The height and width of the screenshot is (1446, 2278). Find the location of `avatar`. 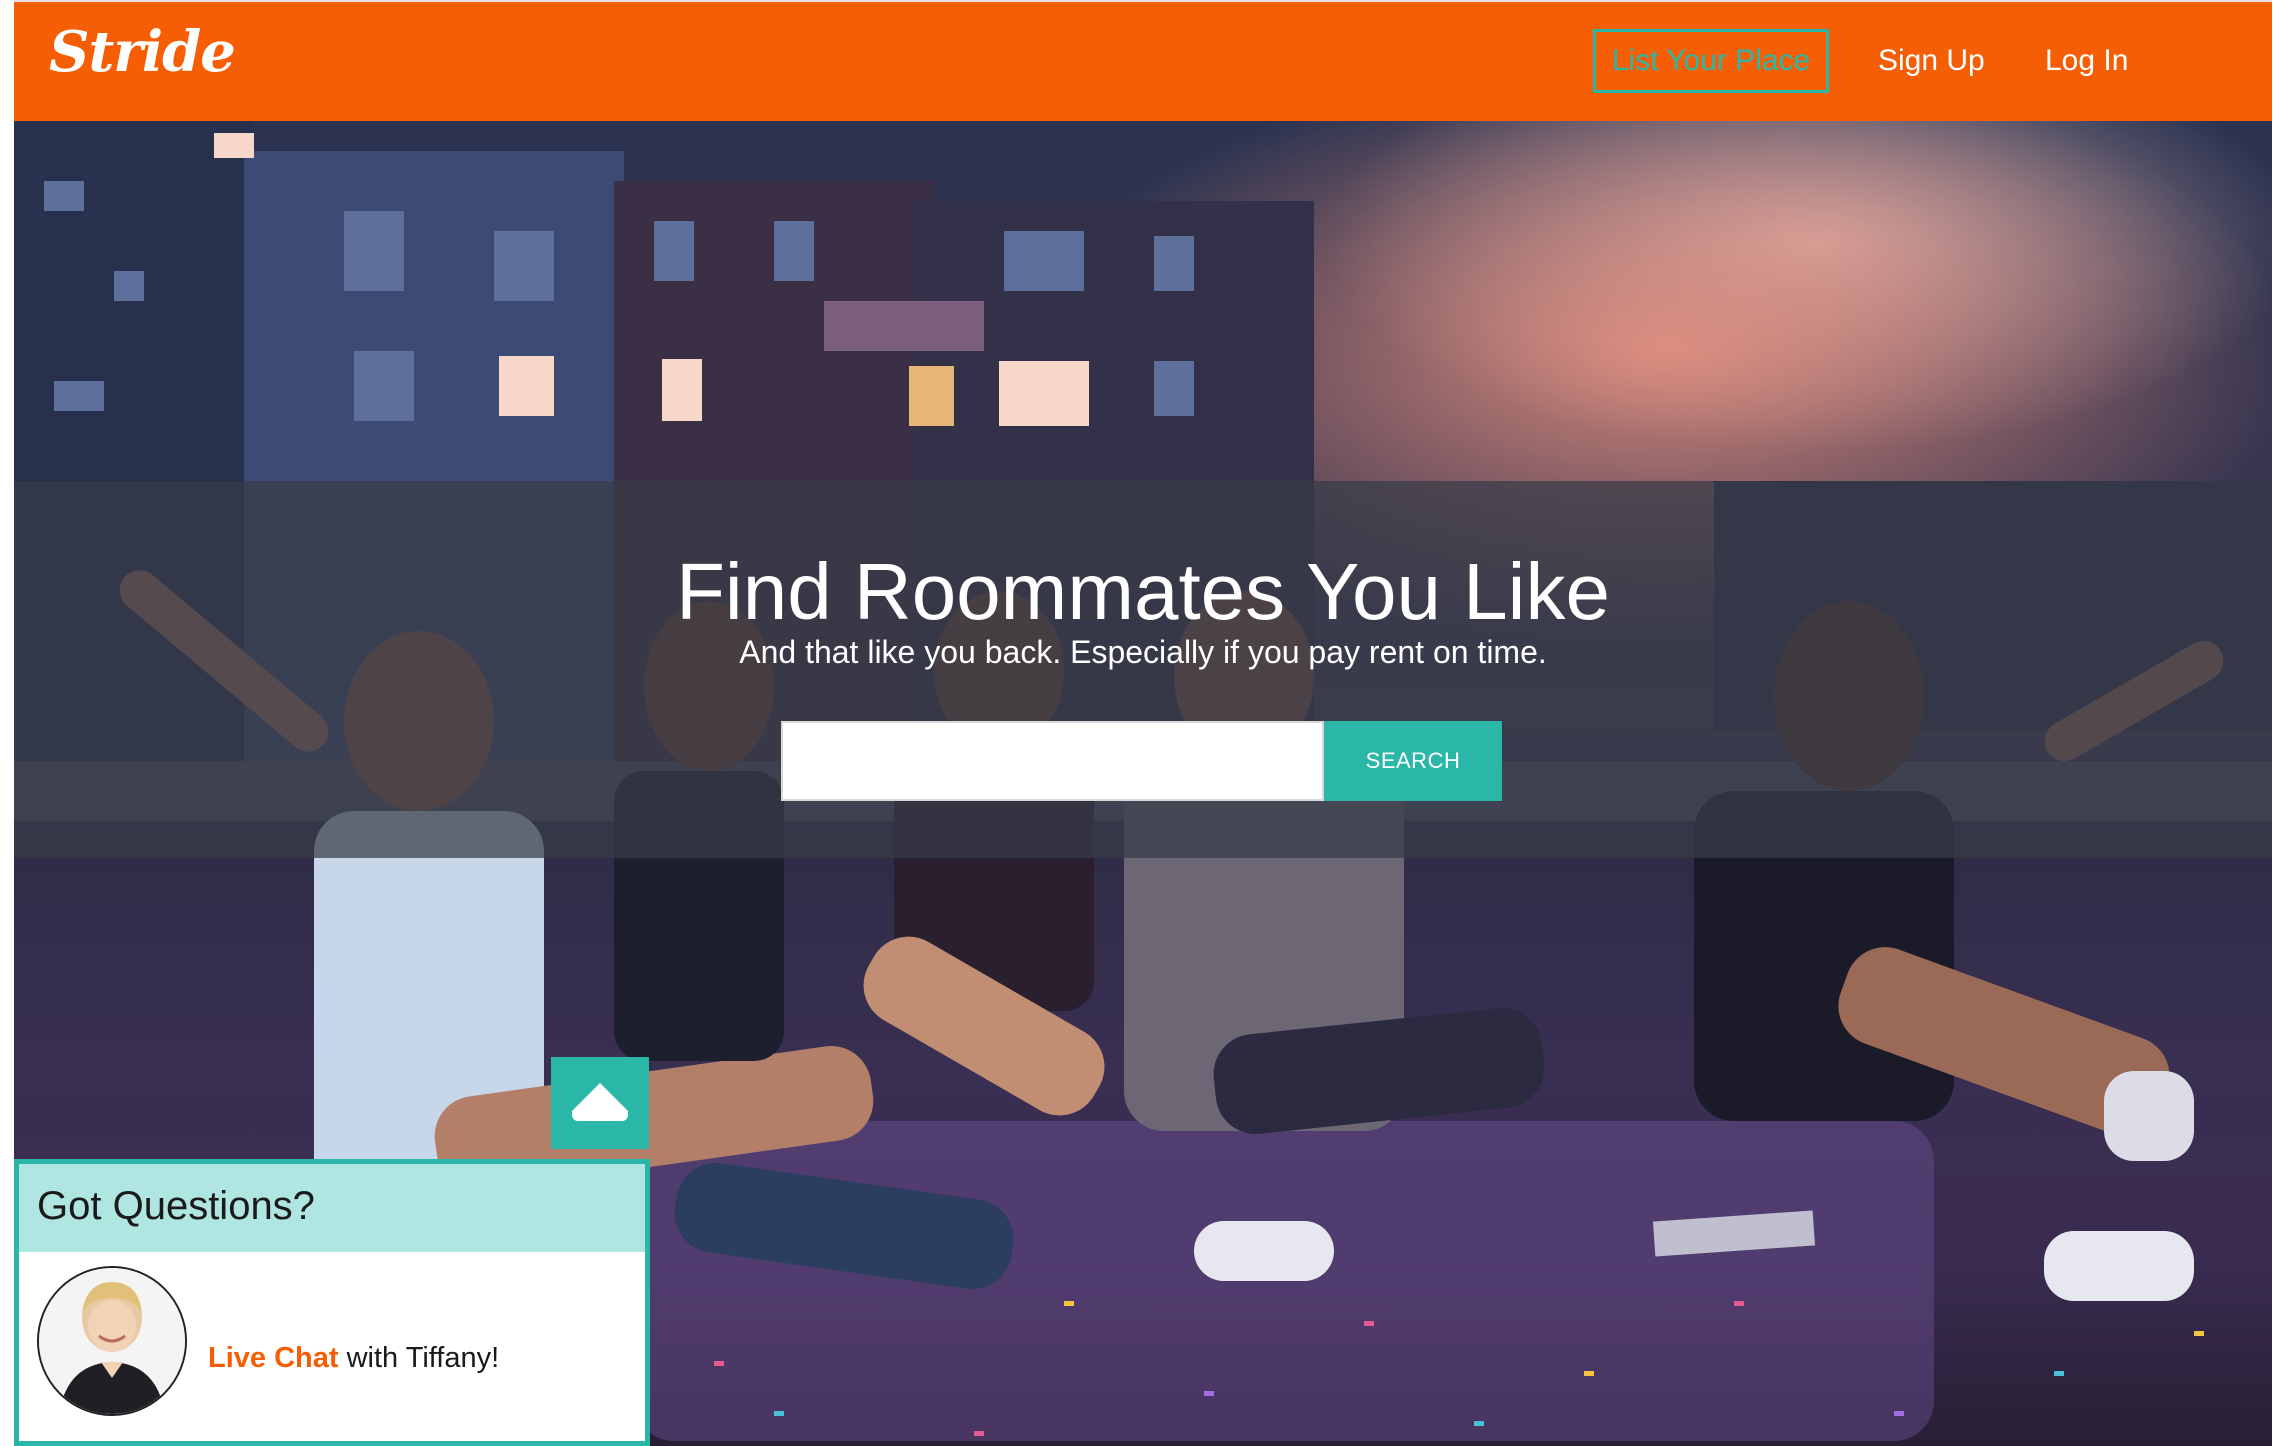

avatar is located at coordinates (112, 1341).